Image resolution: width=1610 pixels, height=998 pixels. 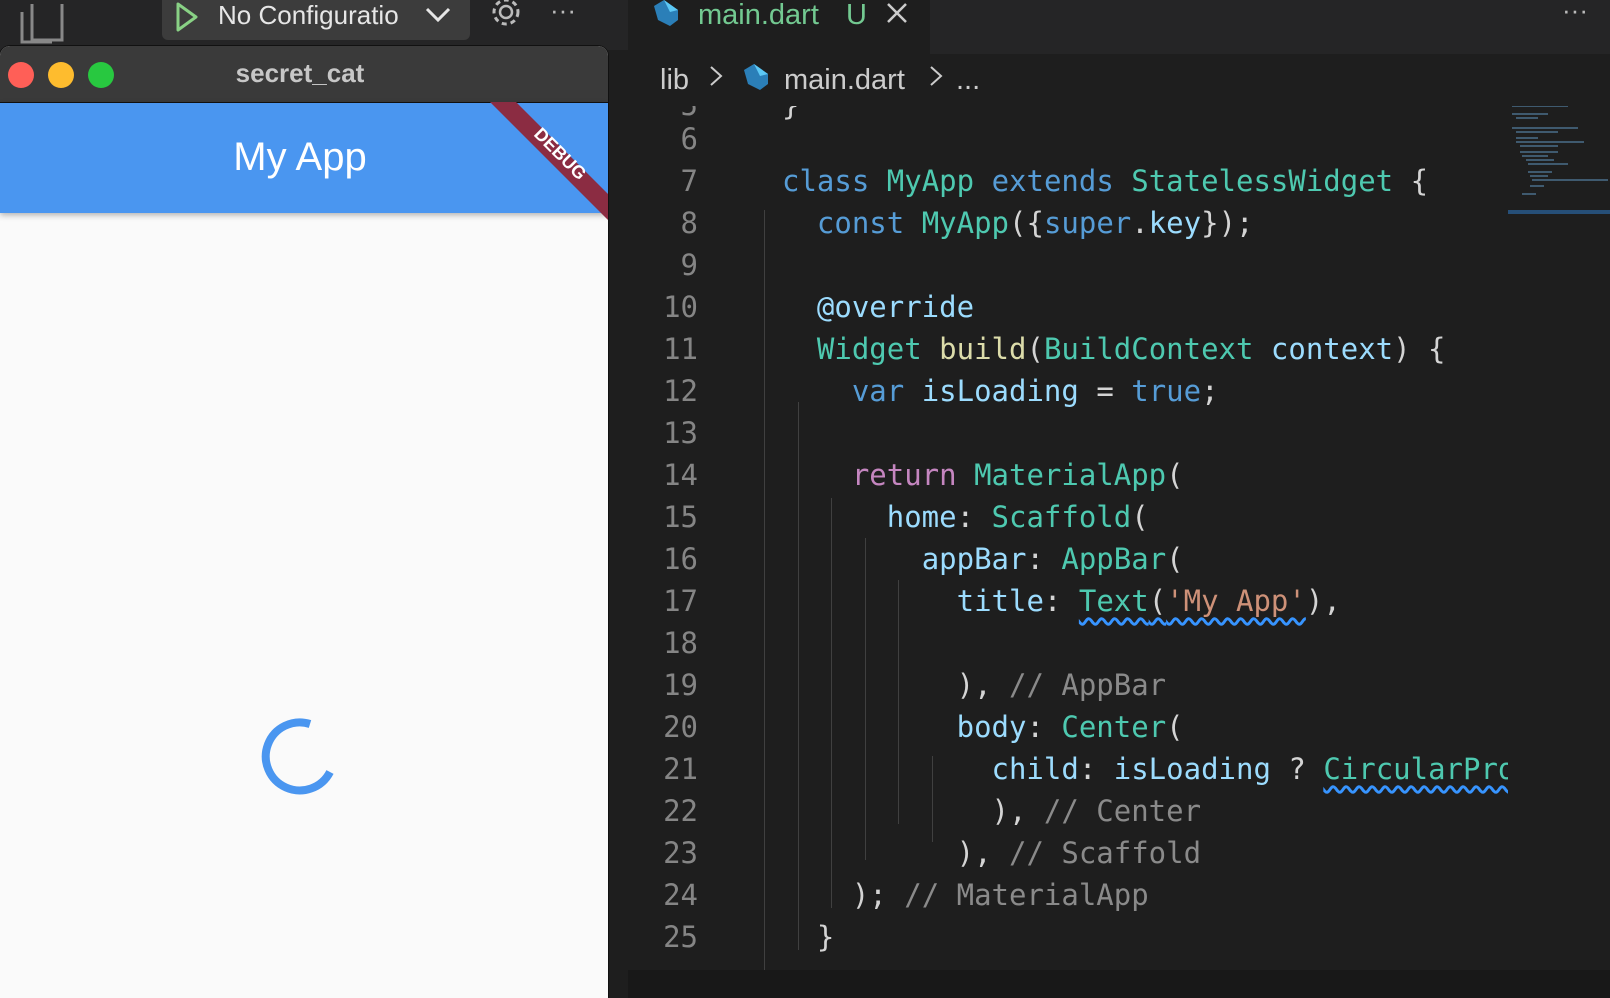 What do you see at coordinates (680, 811) in the screenshot?
I see `line-number: 22` at bounding box center [680, 811].